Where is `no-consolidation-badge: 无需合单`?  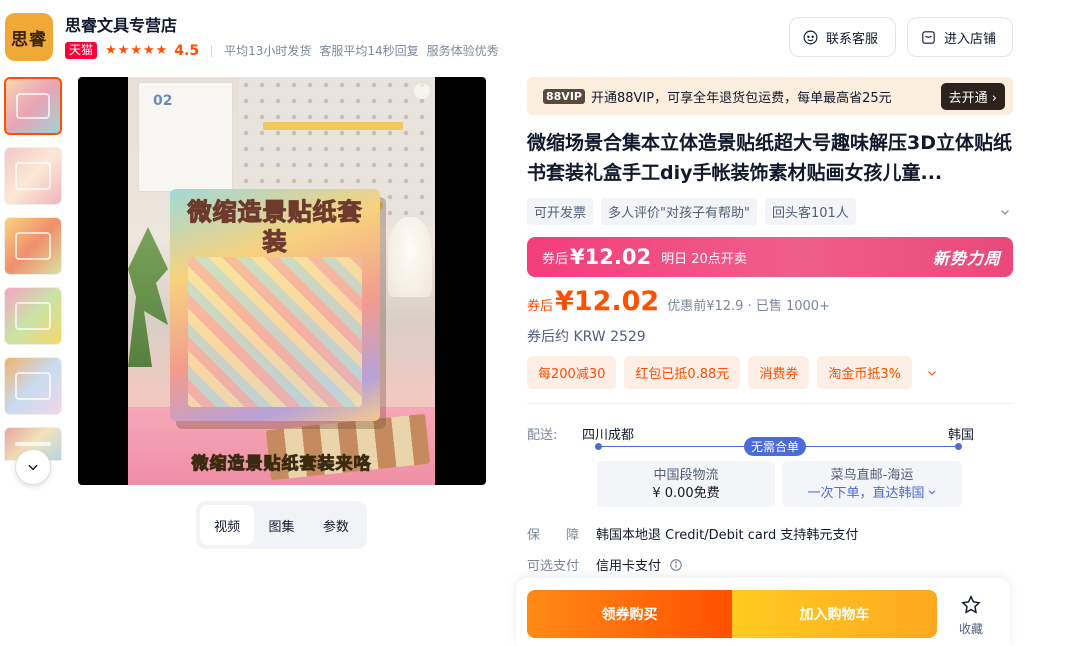
no-consolidation-badge: 无需合单 is located at coordinates (775, 446).